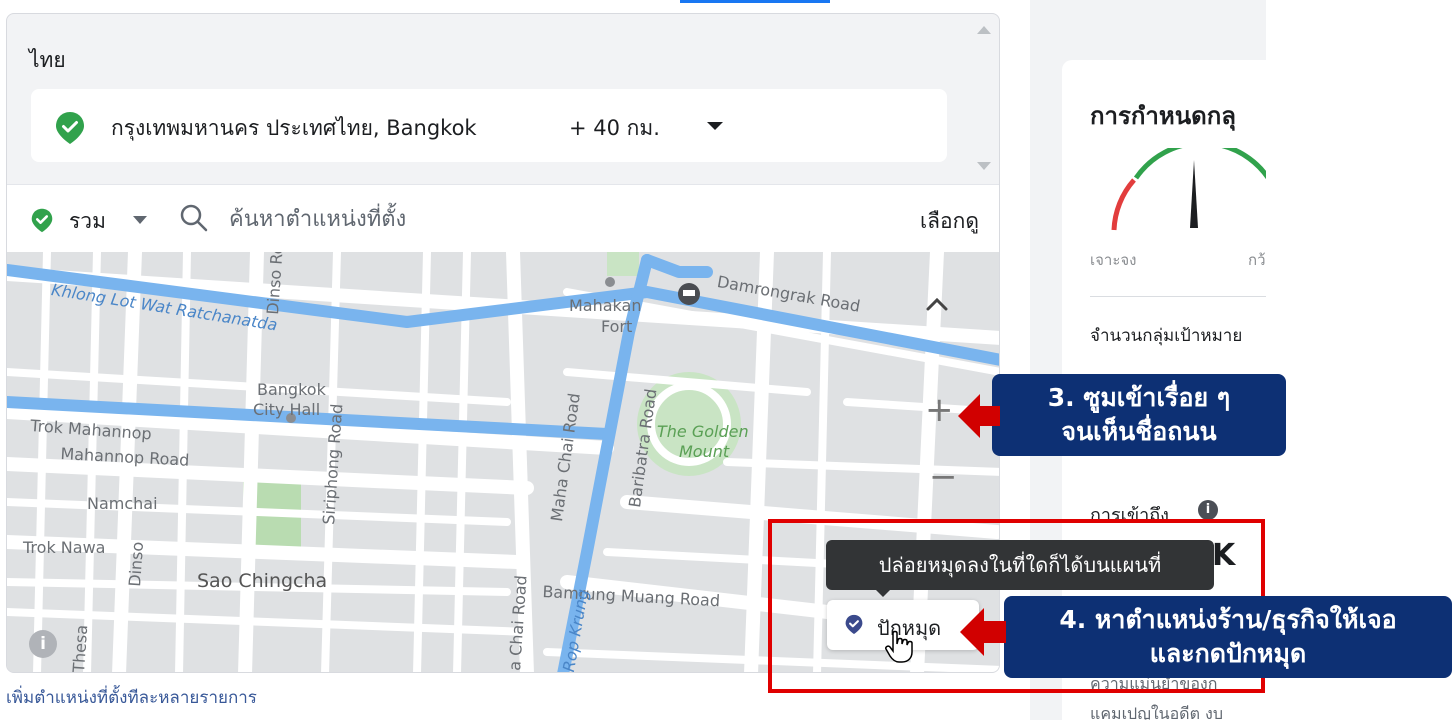  Describe the element at coordinates (294, 128) in the screenshot. I see `location-name: กรุงเทพมหานคร ประเทศไทย, Bangkok` at that location.